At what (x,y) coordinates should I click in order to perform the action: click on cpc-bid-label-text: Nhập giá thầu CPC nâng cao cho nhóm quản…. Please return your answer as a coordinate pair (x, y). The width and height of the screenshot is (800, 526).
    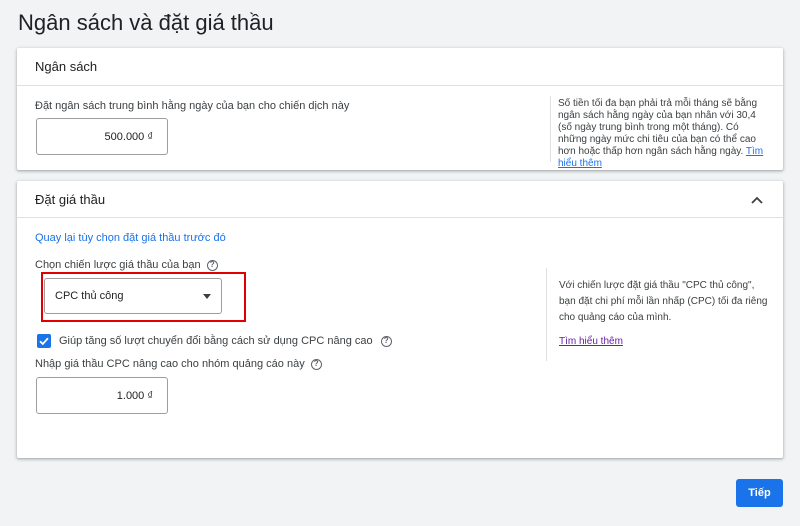
    Looking at the image, I should click on (170, 364).